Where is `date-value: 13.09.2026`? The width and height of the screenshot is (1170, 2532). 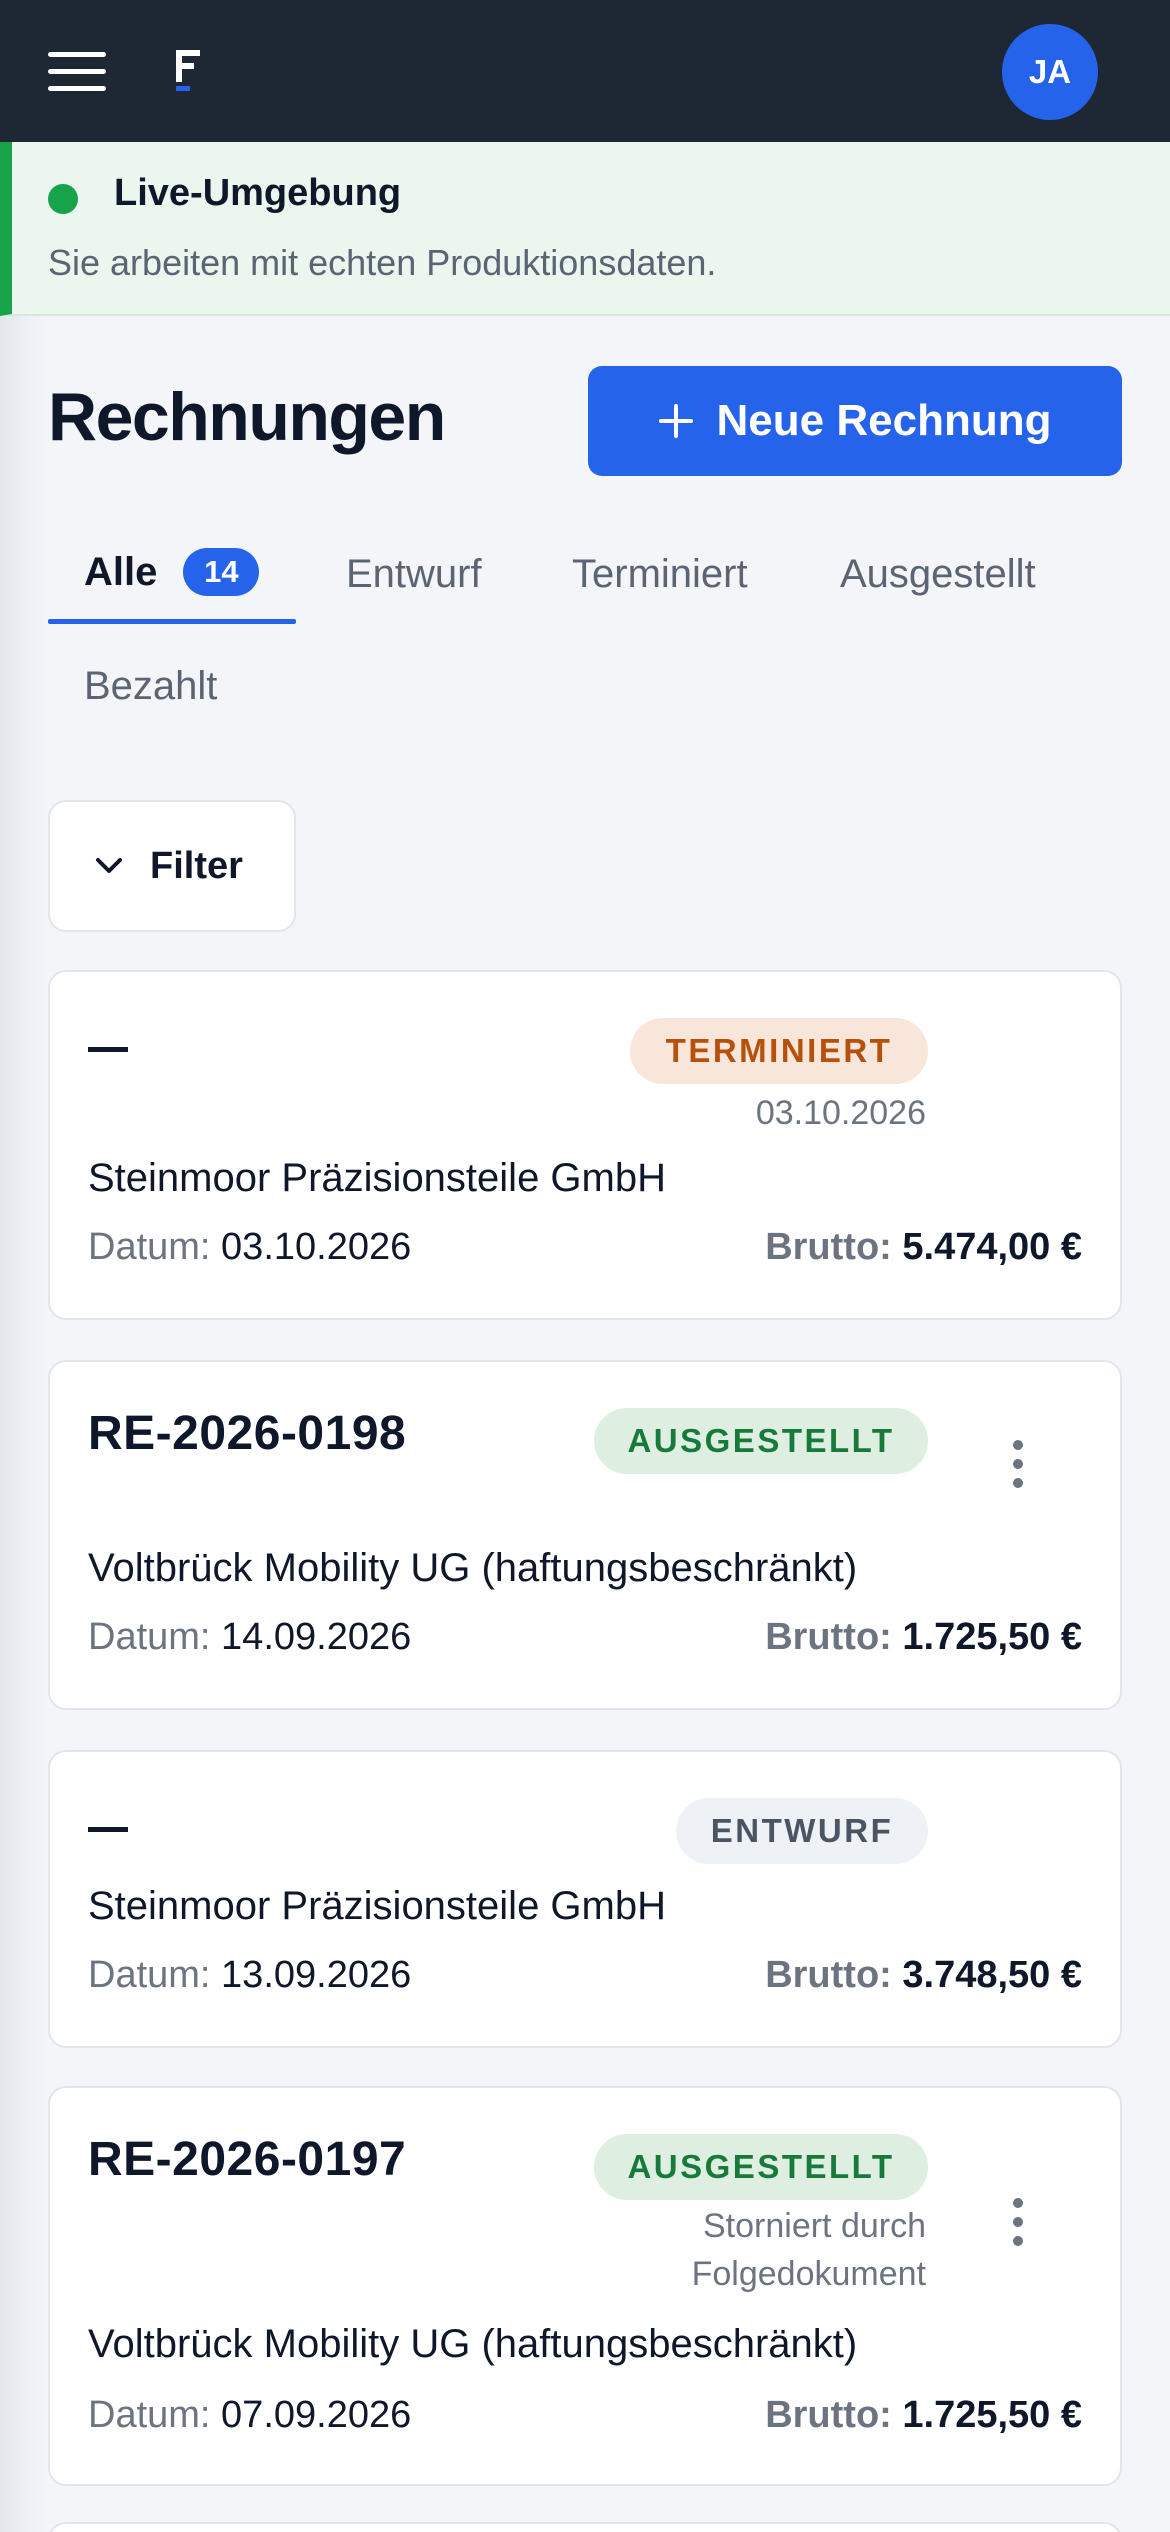
date-value: 13.09.2026 is located at coordinates (316, 1975).